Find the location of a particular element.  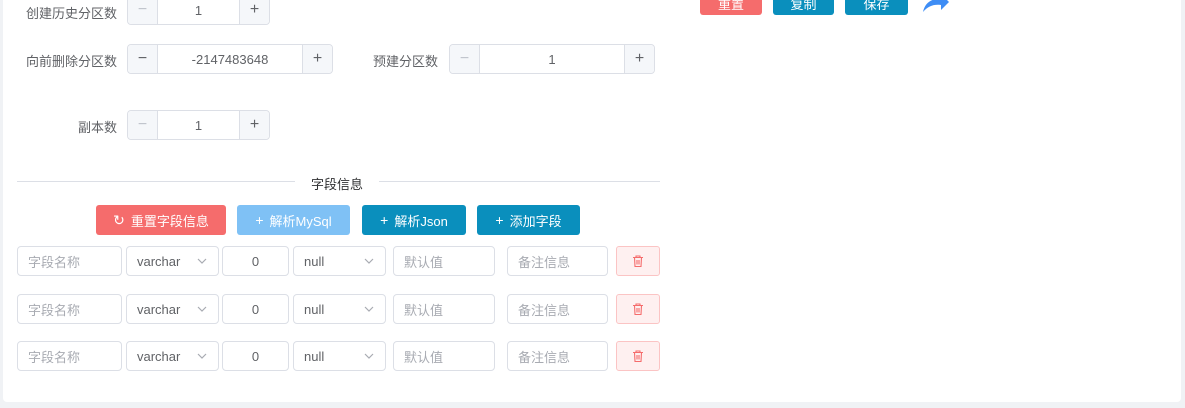

fields-section-title: 字段信息 is located at coordinates (337, 183).